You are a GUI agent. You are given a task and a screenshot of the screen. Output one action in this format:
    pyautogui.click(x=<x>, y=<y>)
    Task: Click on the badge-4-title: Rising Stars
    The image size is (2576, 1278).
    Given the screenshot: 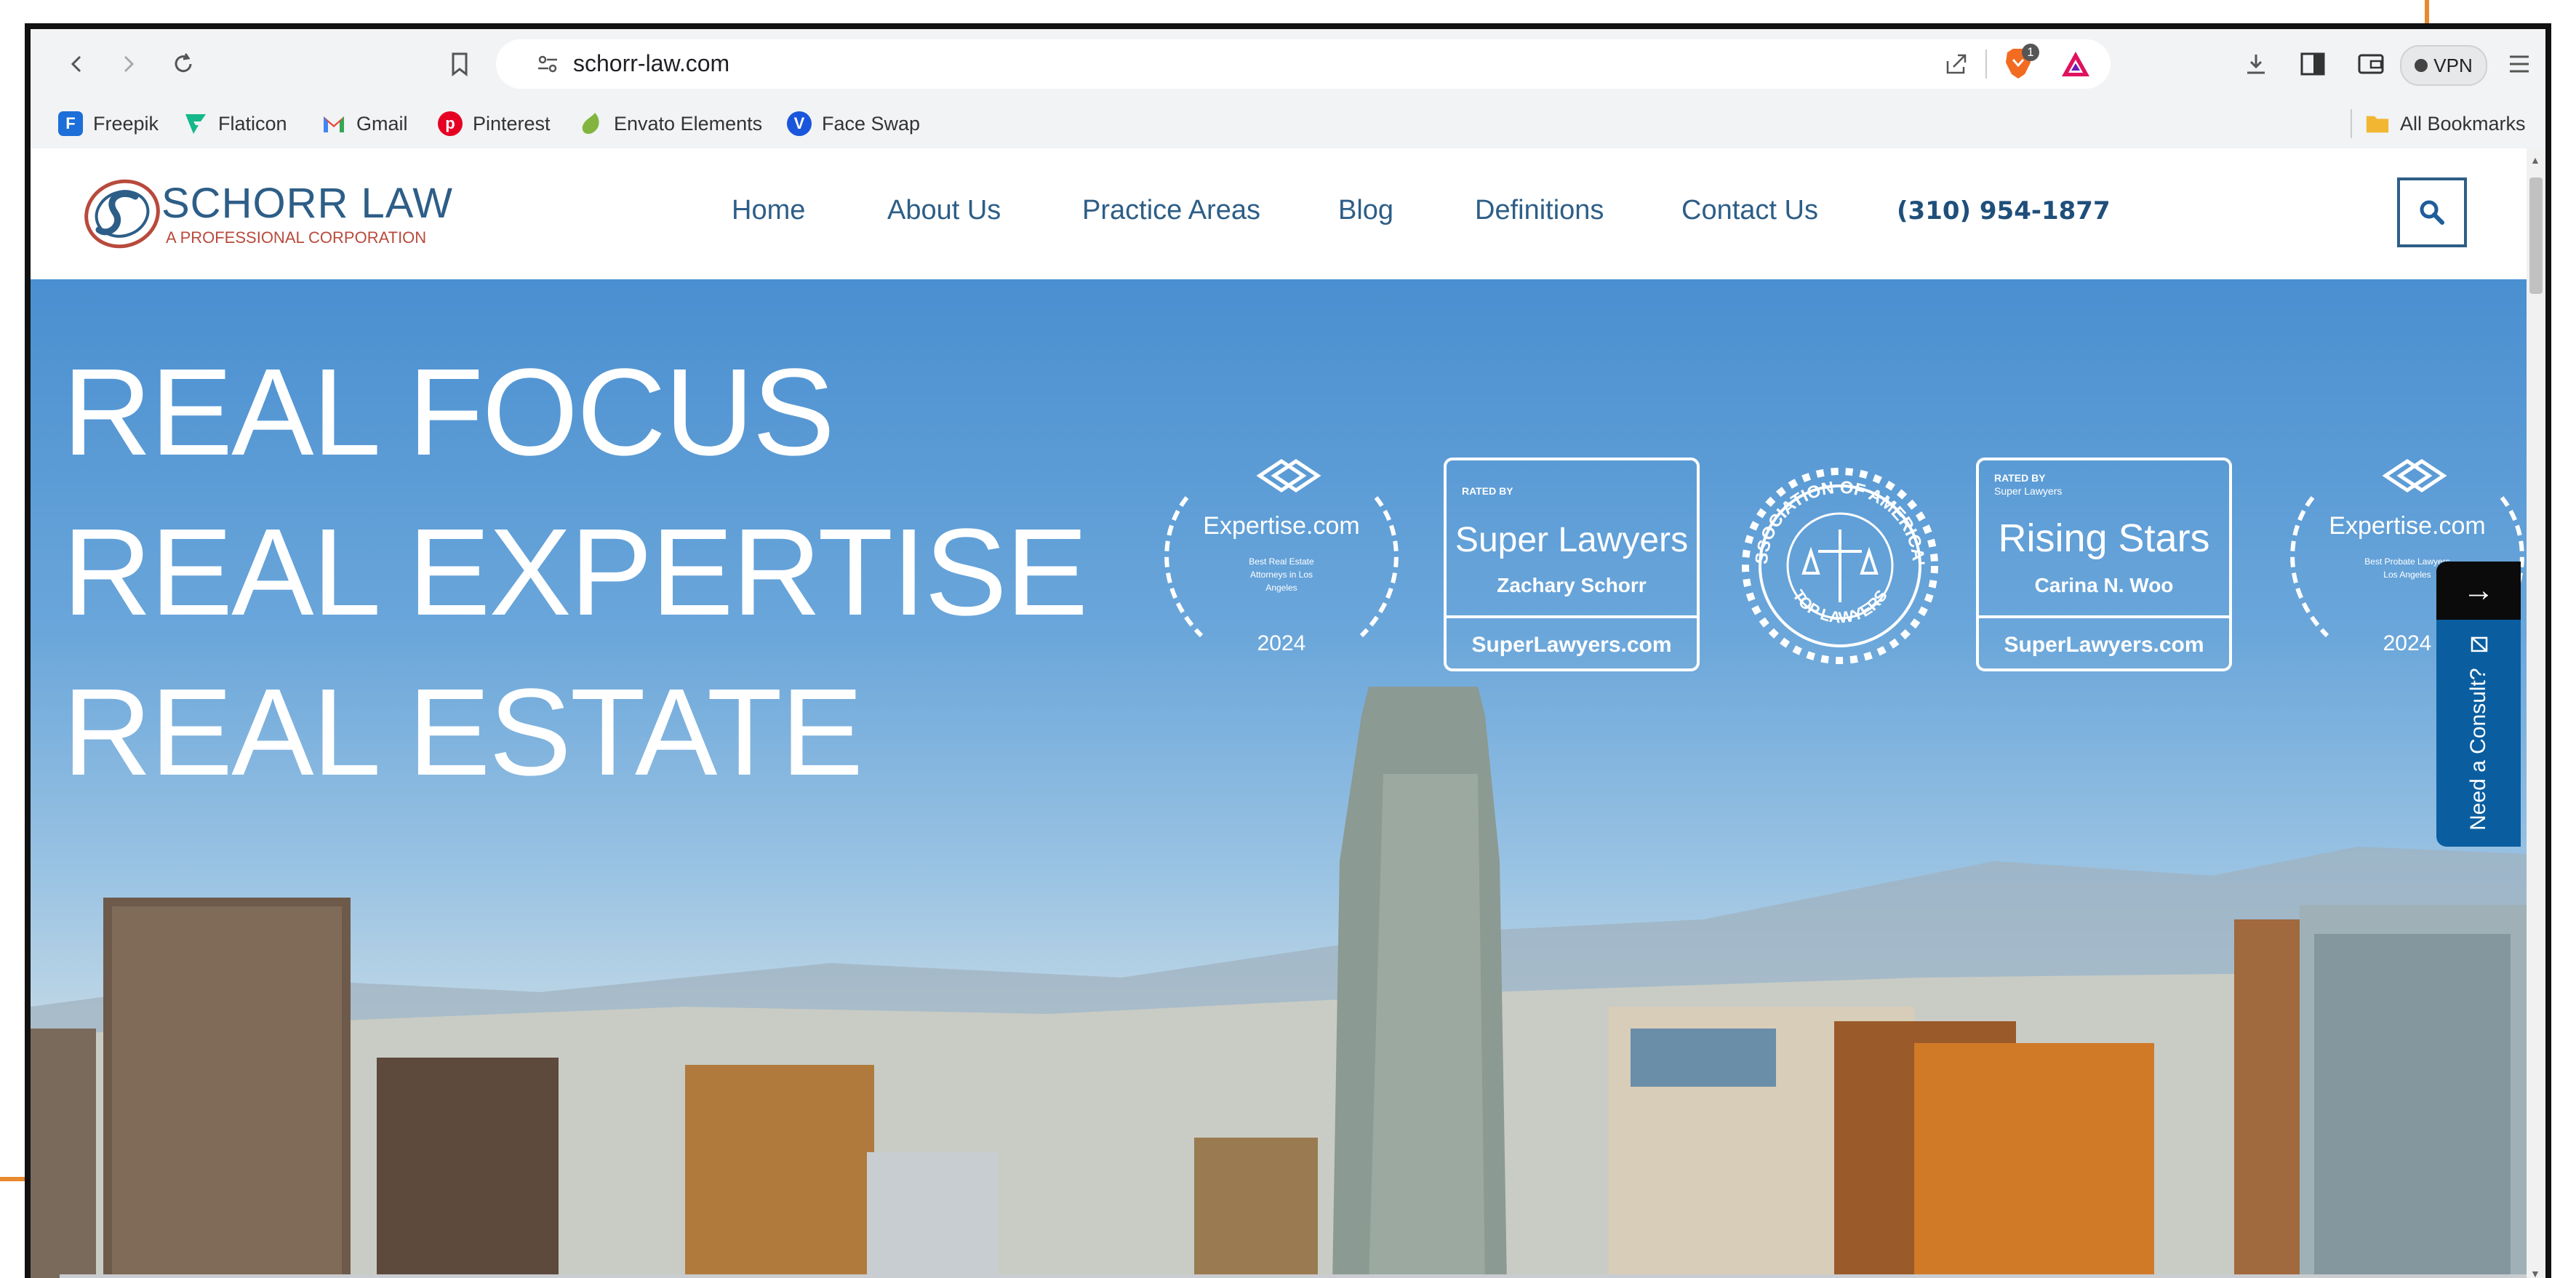 What is the action you would take?
    pyautogui.click(x=2103, y=538)
    